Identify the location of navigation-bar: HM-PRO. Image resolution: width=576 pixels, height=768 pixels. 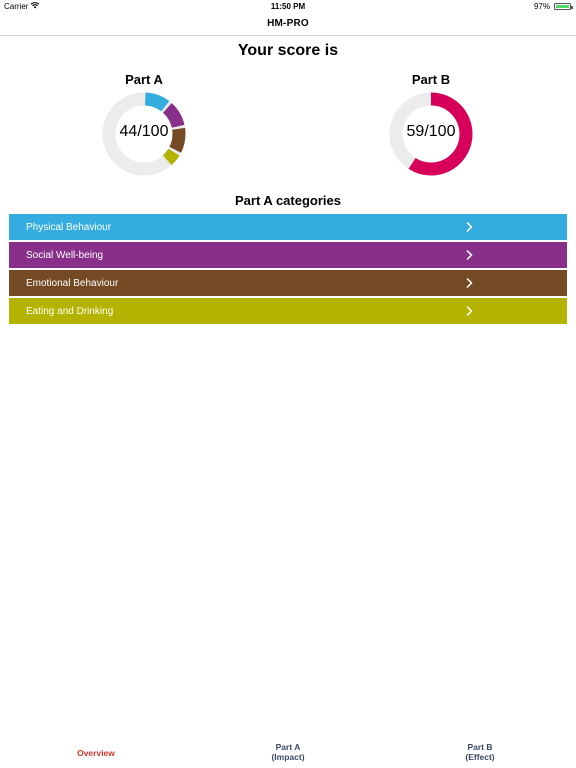
(288, 24).